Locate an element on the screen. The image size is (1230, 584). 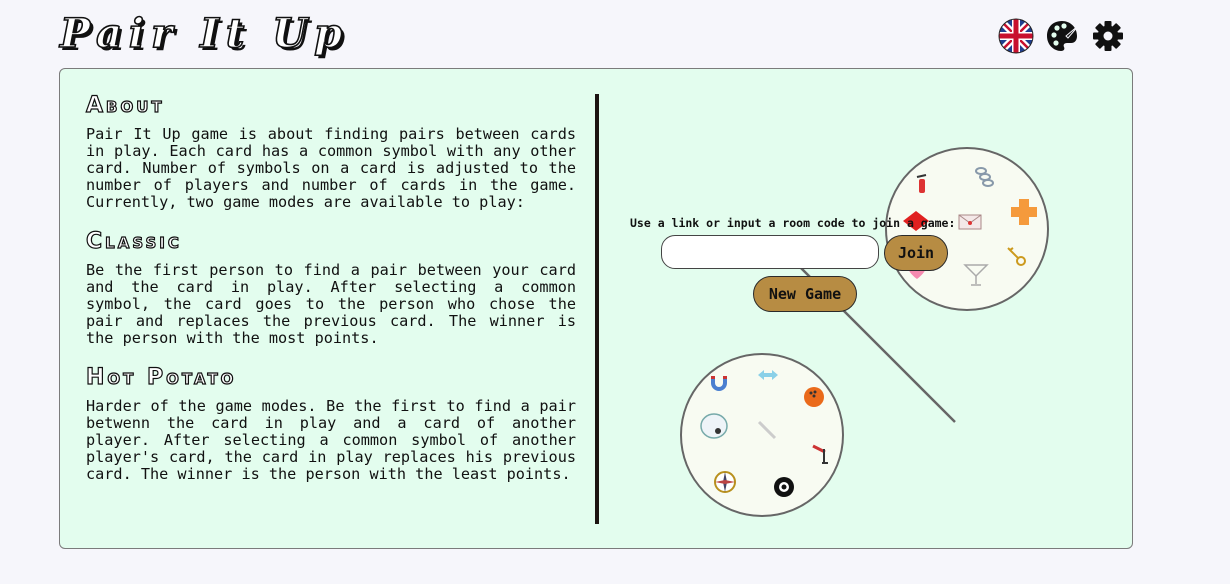
new-game-button: New Game is located at coordinates (805, 294).